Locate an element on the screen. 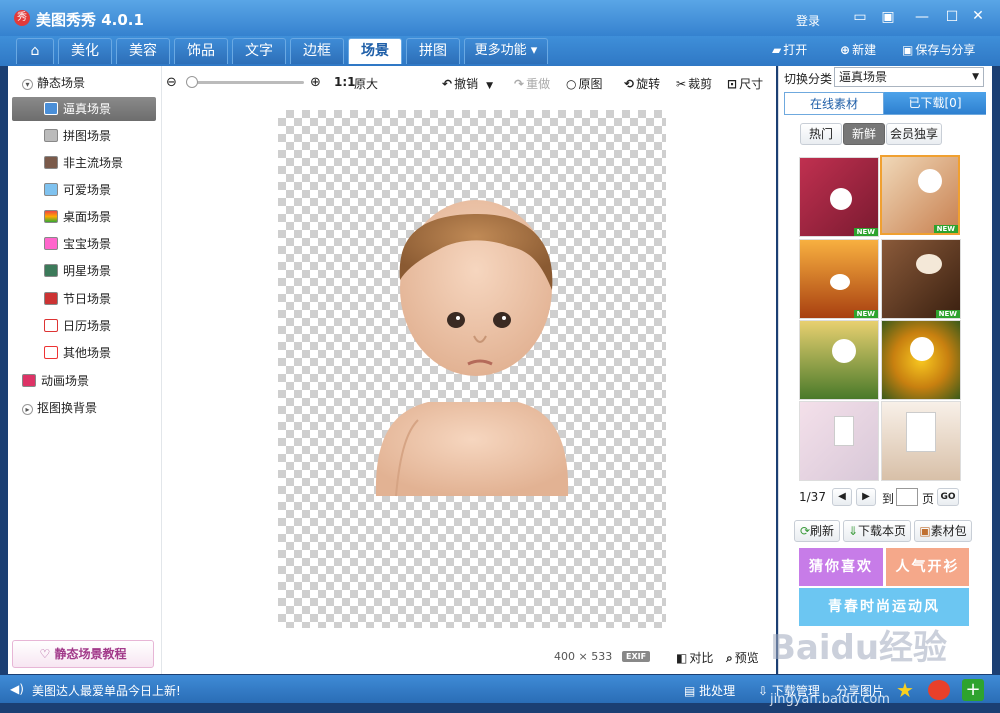 The height and width of the screenshot is (713, 1000). undo-button: ↶ 撤销 ▼ is located at coordinates (467, 83).